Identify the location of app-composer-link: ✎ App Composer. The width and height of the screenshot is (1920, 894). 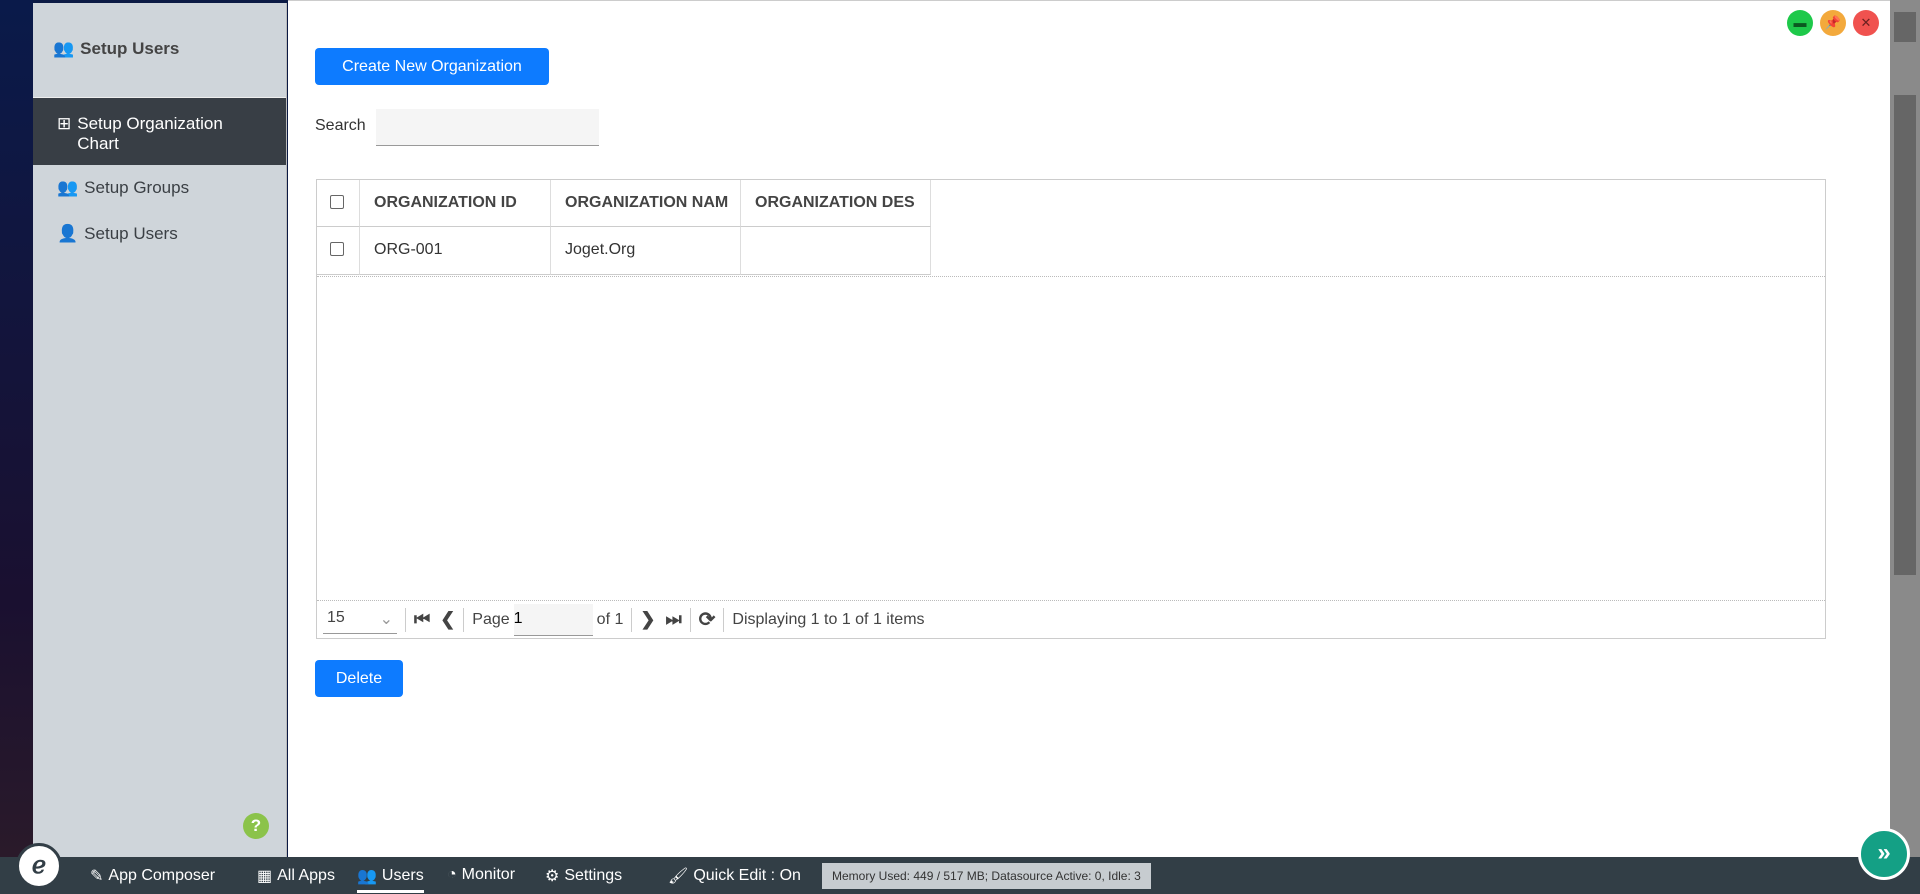
(152, 876).